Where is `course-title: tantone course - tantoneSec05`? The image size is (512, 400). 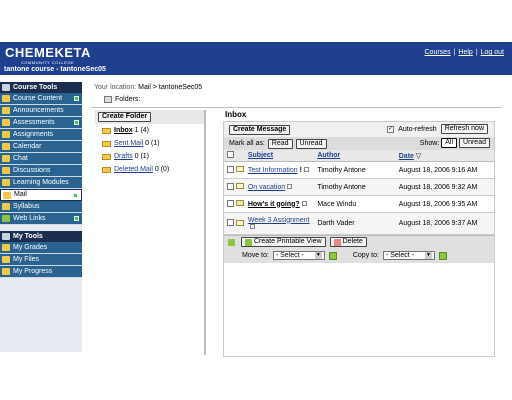
course-title: tantone course - tantoneSec05 is located at coordinates (55, 69).